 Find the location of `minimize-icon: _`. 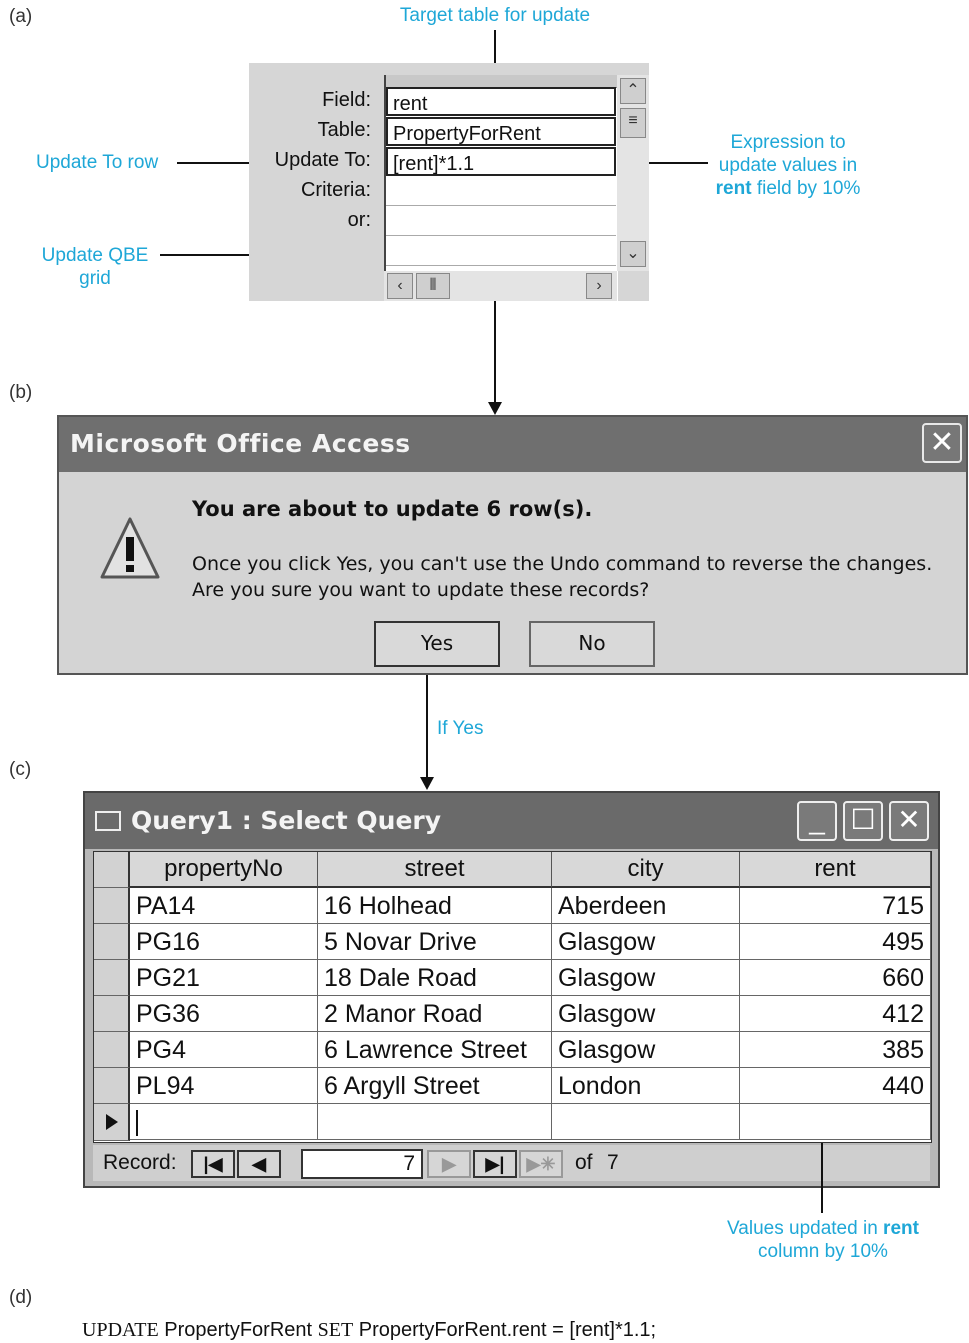

minimize-icon: _ is located at coordinates (817, 821).